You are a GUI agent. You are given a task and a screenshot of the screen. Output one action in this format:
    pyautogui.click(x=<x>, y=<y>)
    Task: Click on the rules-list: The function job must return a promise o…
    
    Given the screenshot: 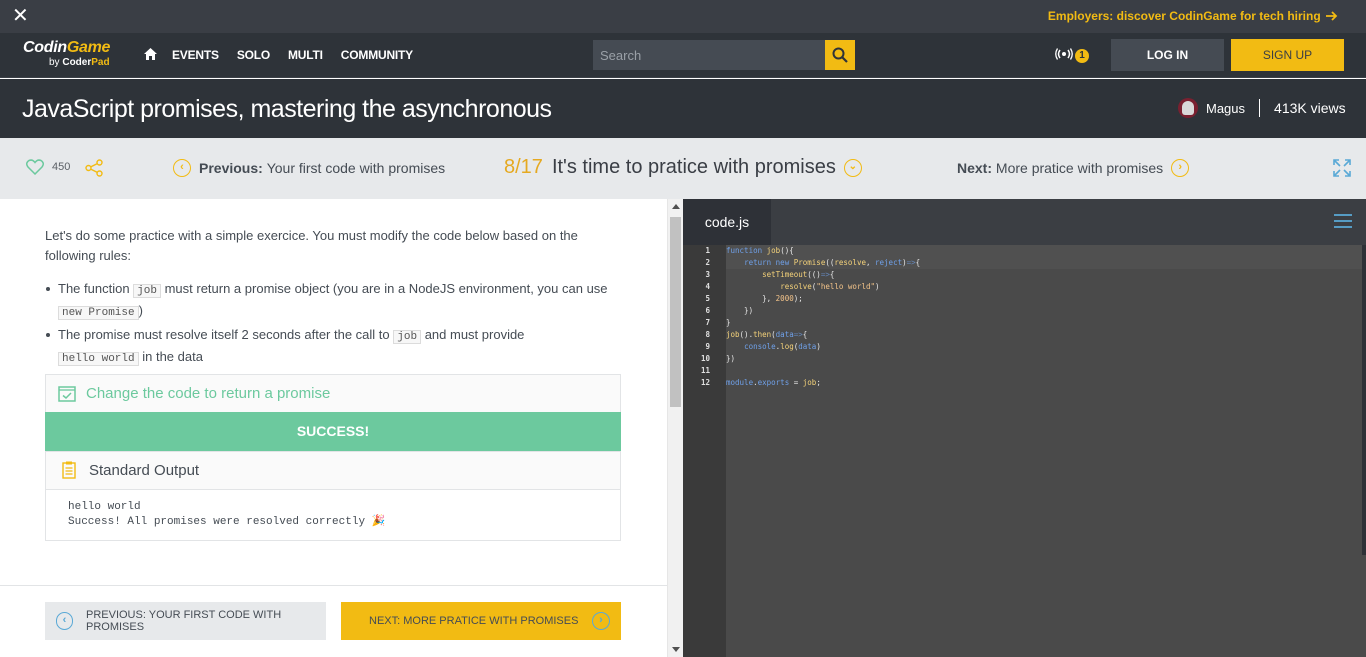 What is the action you would take?
    pyautogui.click(x=332, y=325)
    